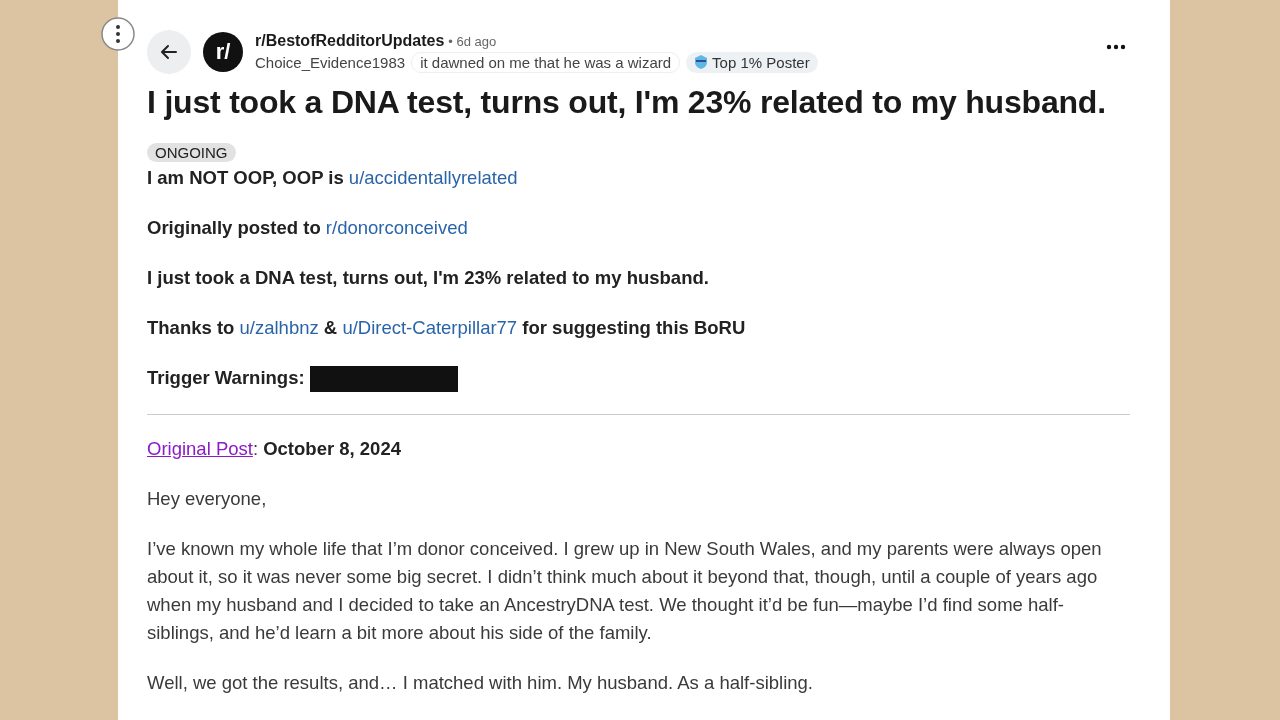 Image resolution: width=1280 pixels, height=720 pixels. What do you see at coordinates (274, 449) in the screenshot?
I see `paragraph: Original Post: October 8, 2024` at bounding box center [274, 449].